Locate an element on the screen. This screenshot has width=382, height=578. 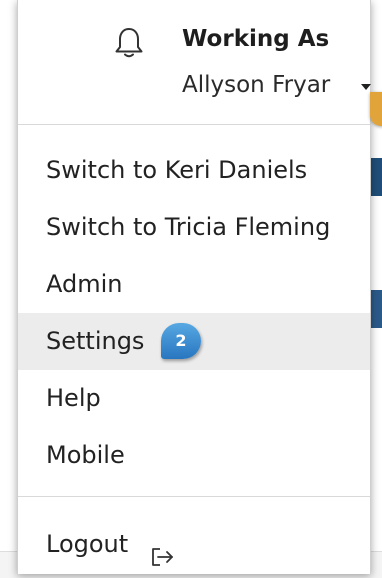
menu-item-label: Mobile is located at coordinates (85, 455).